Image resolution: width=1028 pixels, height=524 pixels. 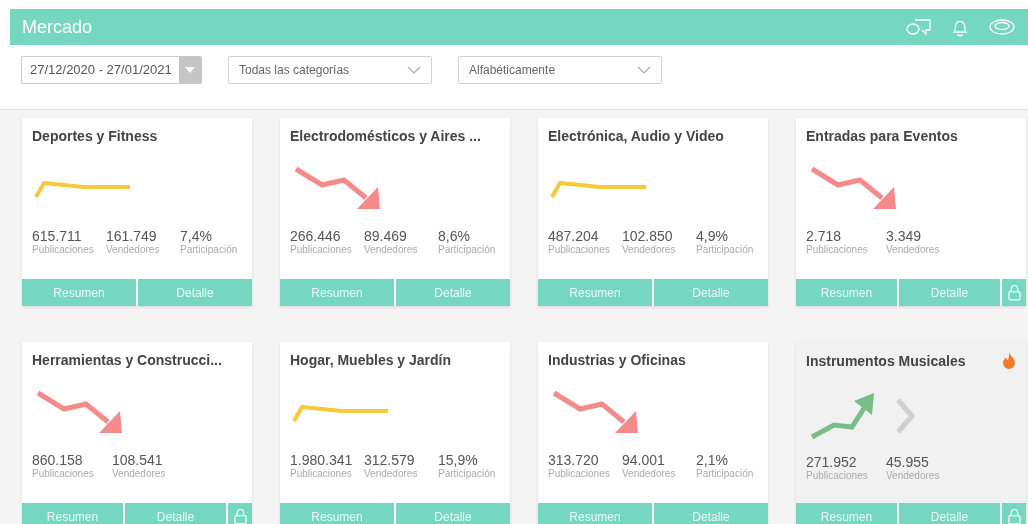 What do you see at coordinates (574, 236) in the screenshot?
I see `stat-value: 487.204` at bounding box center [574, 236].